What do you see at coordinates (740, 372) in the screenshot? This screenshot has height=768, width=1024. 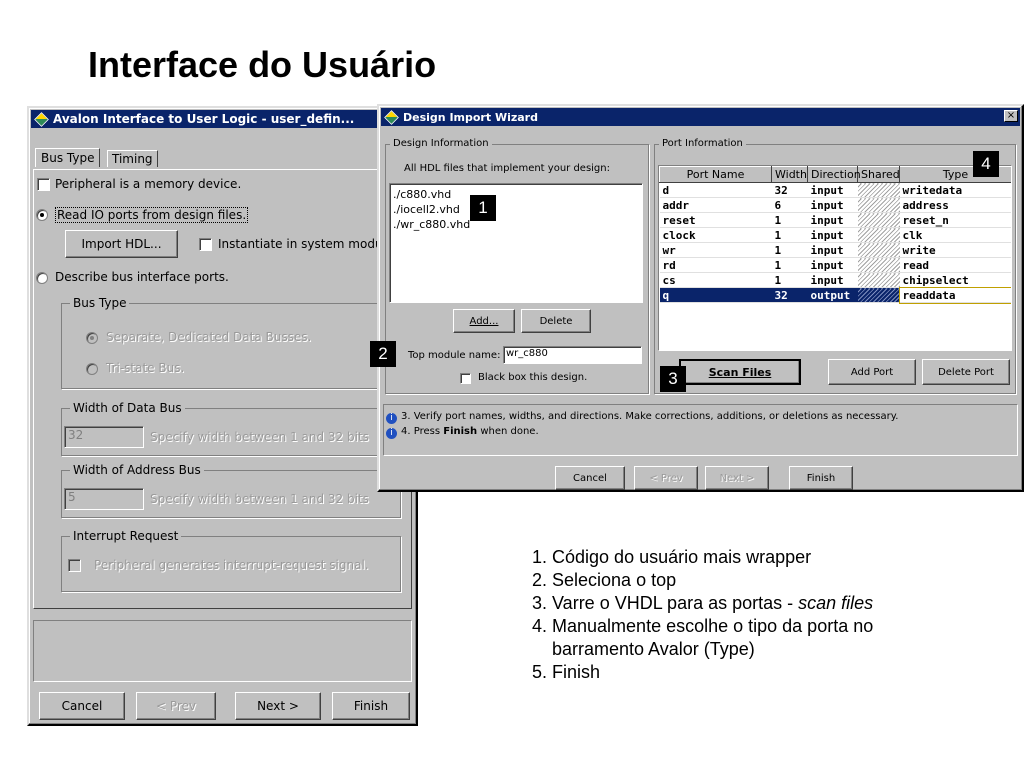 I see `scan-files-button: Scan Files` at bounding box center [740, 372].